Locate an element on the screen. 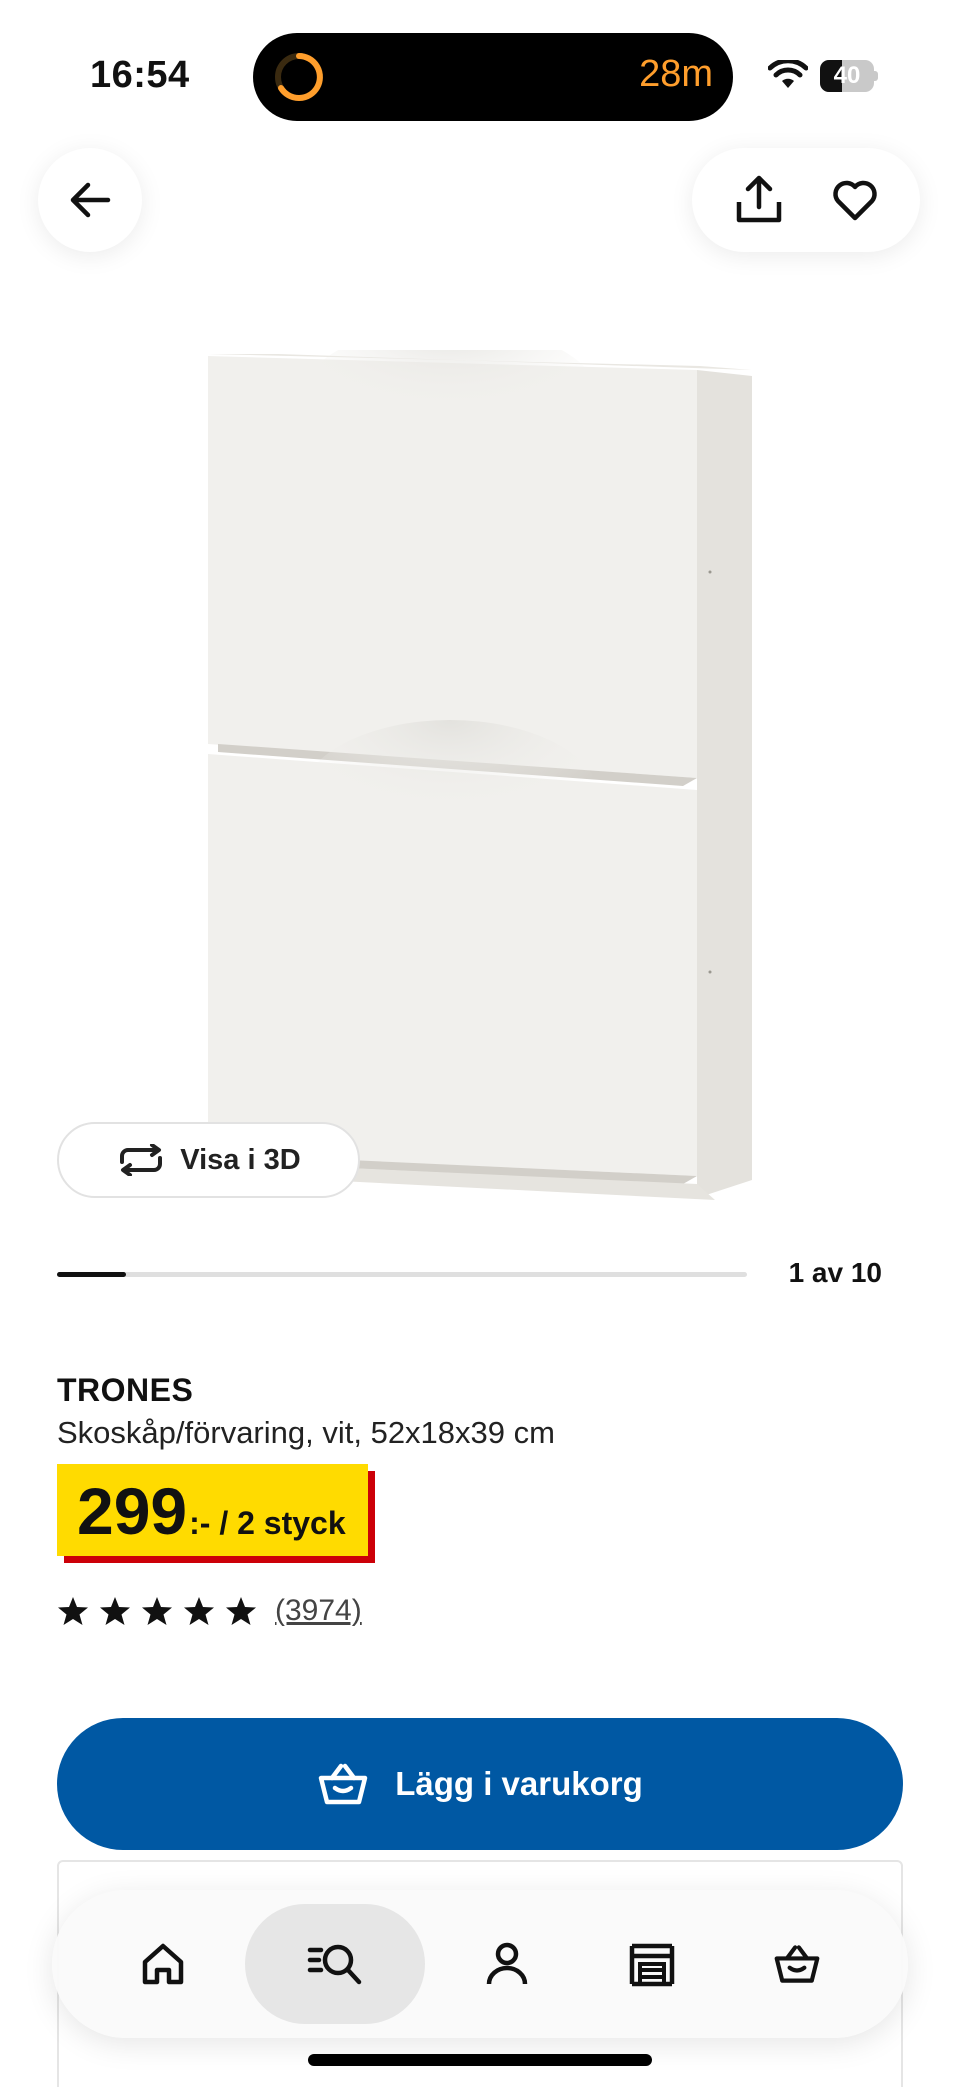 This screenshot has width=960, height=2087. share-icon is located at coordinates (759, 200).